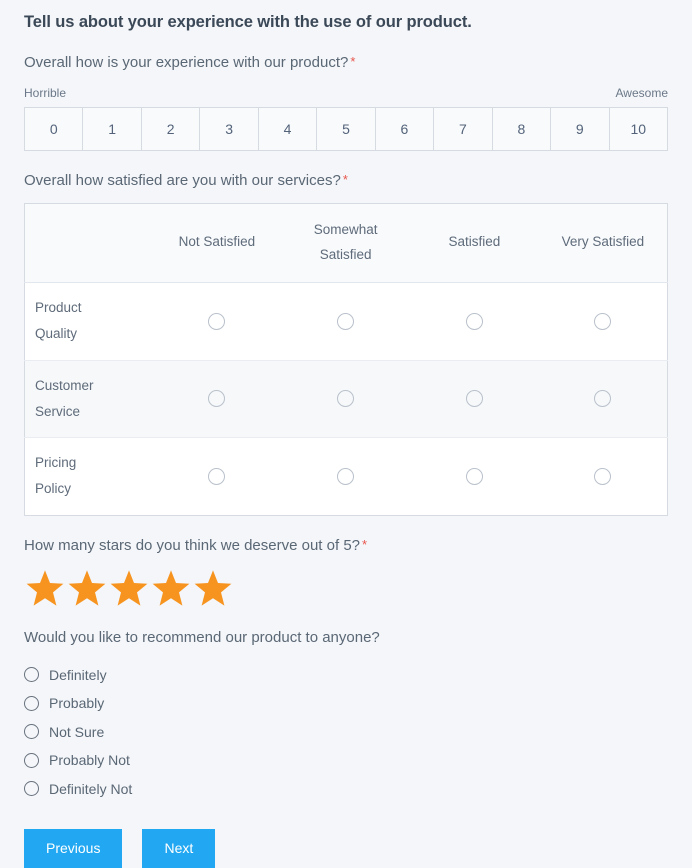  I want to click on matrix-corner-cell, so click(88, 243).